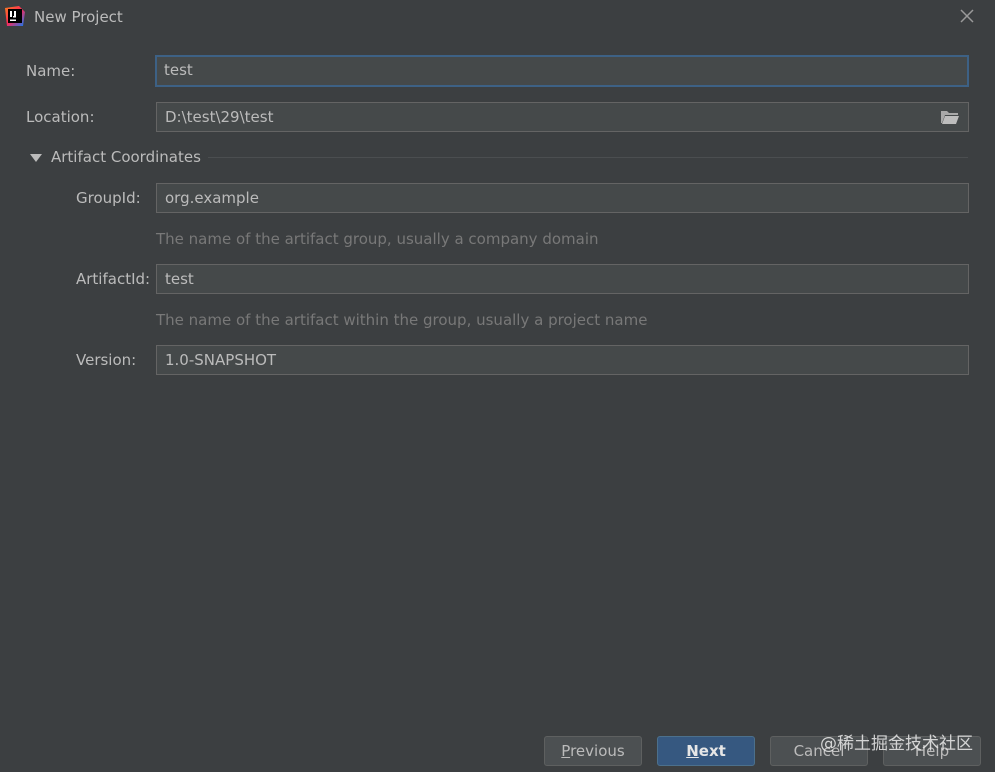 The height and width of the screenshot is (772, 995). I want to click on version-input-value: 1.0-SNAPSHOT, so click(221, 360).